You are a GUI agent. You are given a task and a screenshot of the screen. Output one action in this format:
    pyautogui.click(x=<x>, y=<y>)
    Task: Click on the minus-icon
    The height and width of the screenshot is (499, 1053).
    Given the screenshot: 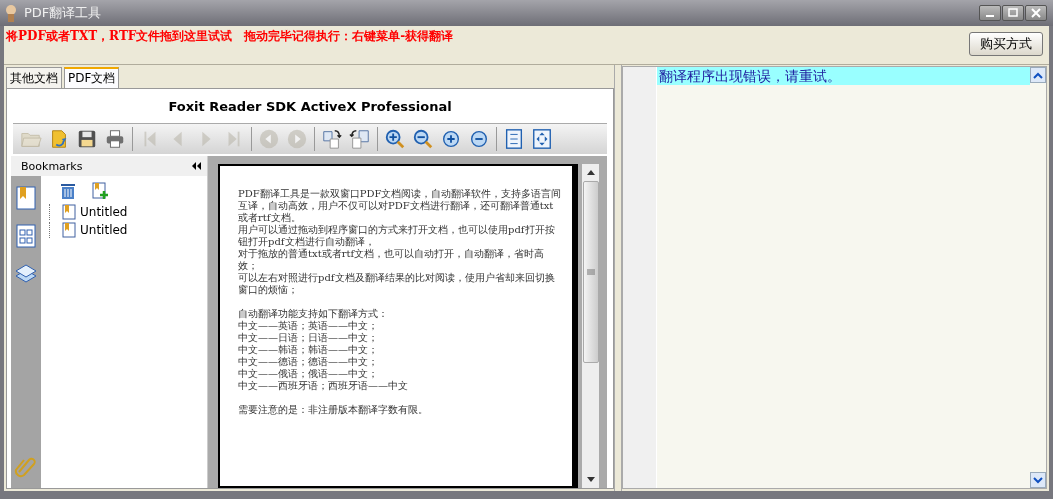 What is the action you would take?
    pyautogui.click(x=479, y=139)
    